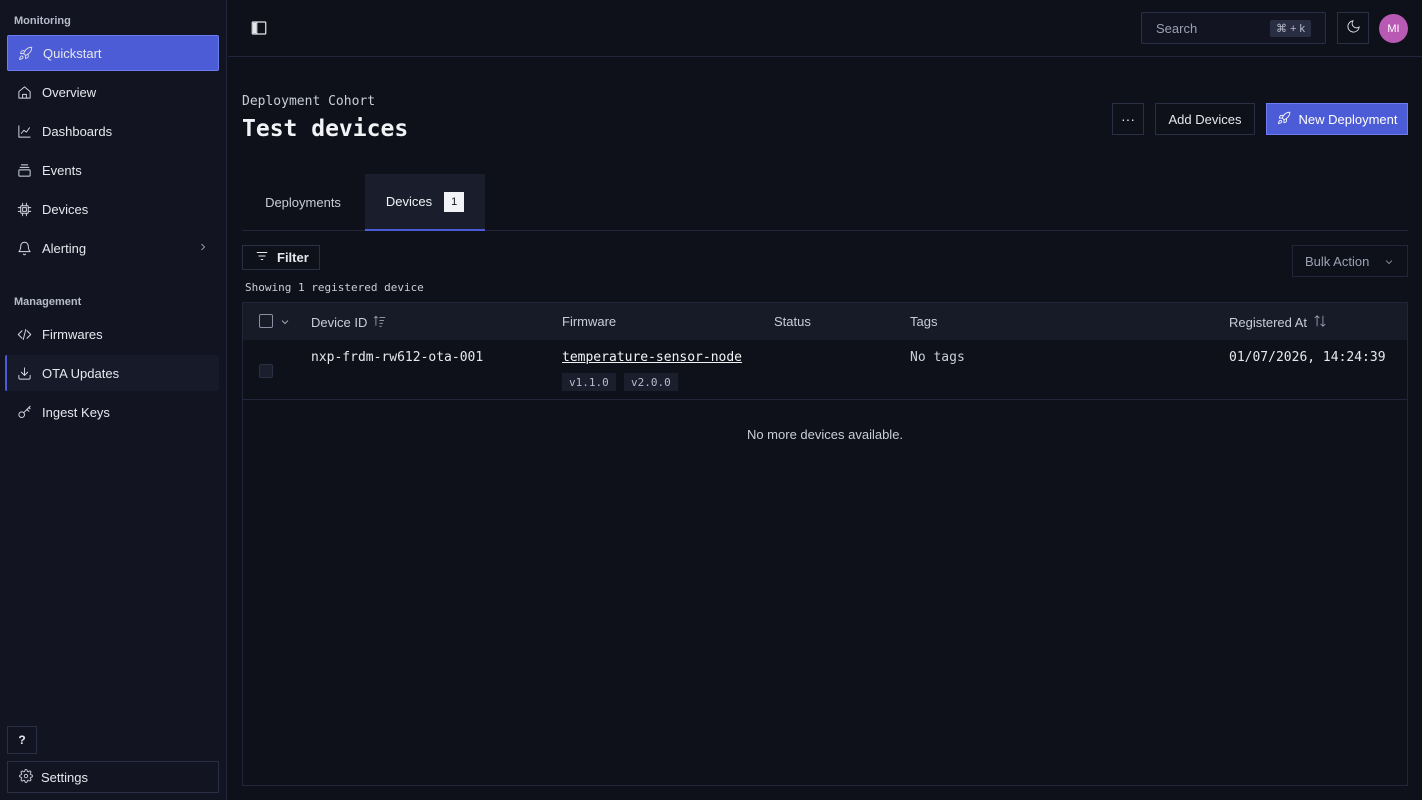 Image resolution: width=1422 pixels, height=800 pixels. Describe the element at coordinates (48, 302) in the screenshot. I see `section-label-management: Management` at that location.